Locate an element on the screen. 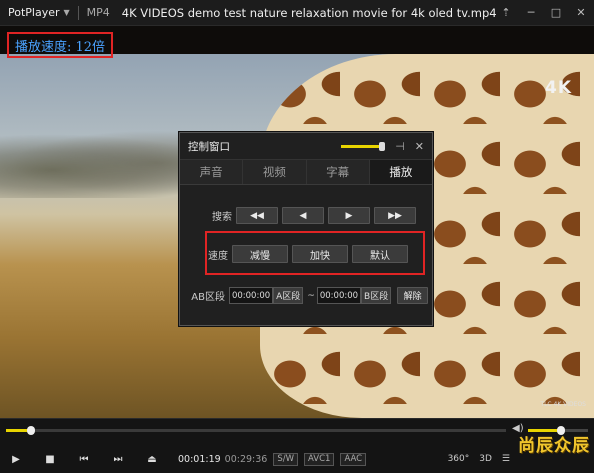 Image resolution: width=594 pixels, height=473 pixels. video-watermark: TLC 4K VIDEOS is located at coordinates (563, 404).